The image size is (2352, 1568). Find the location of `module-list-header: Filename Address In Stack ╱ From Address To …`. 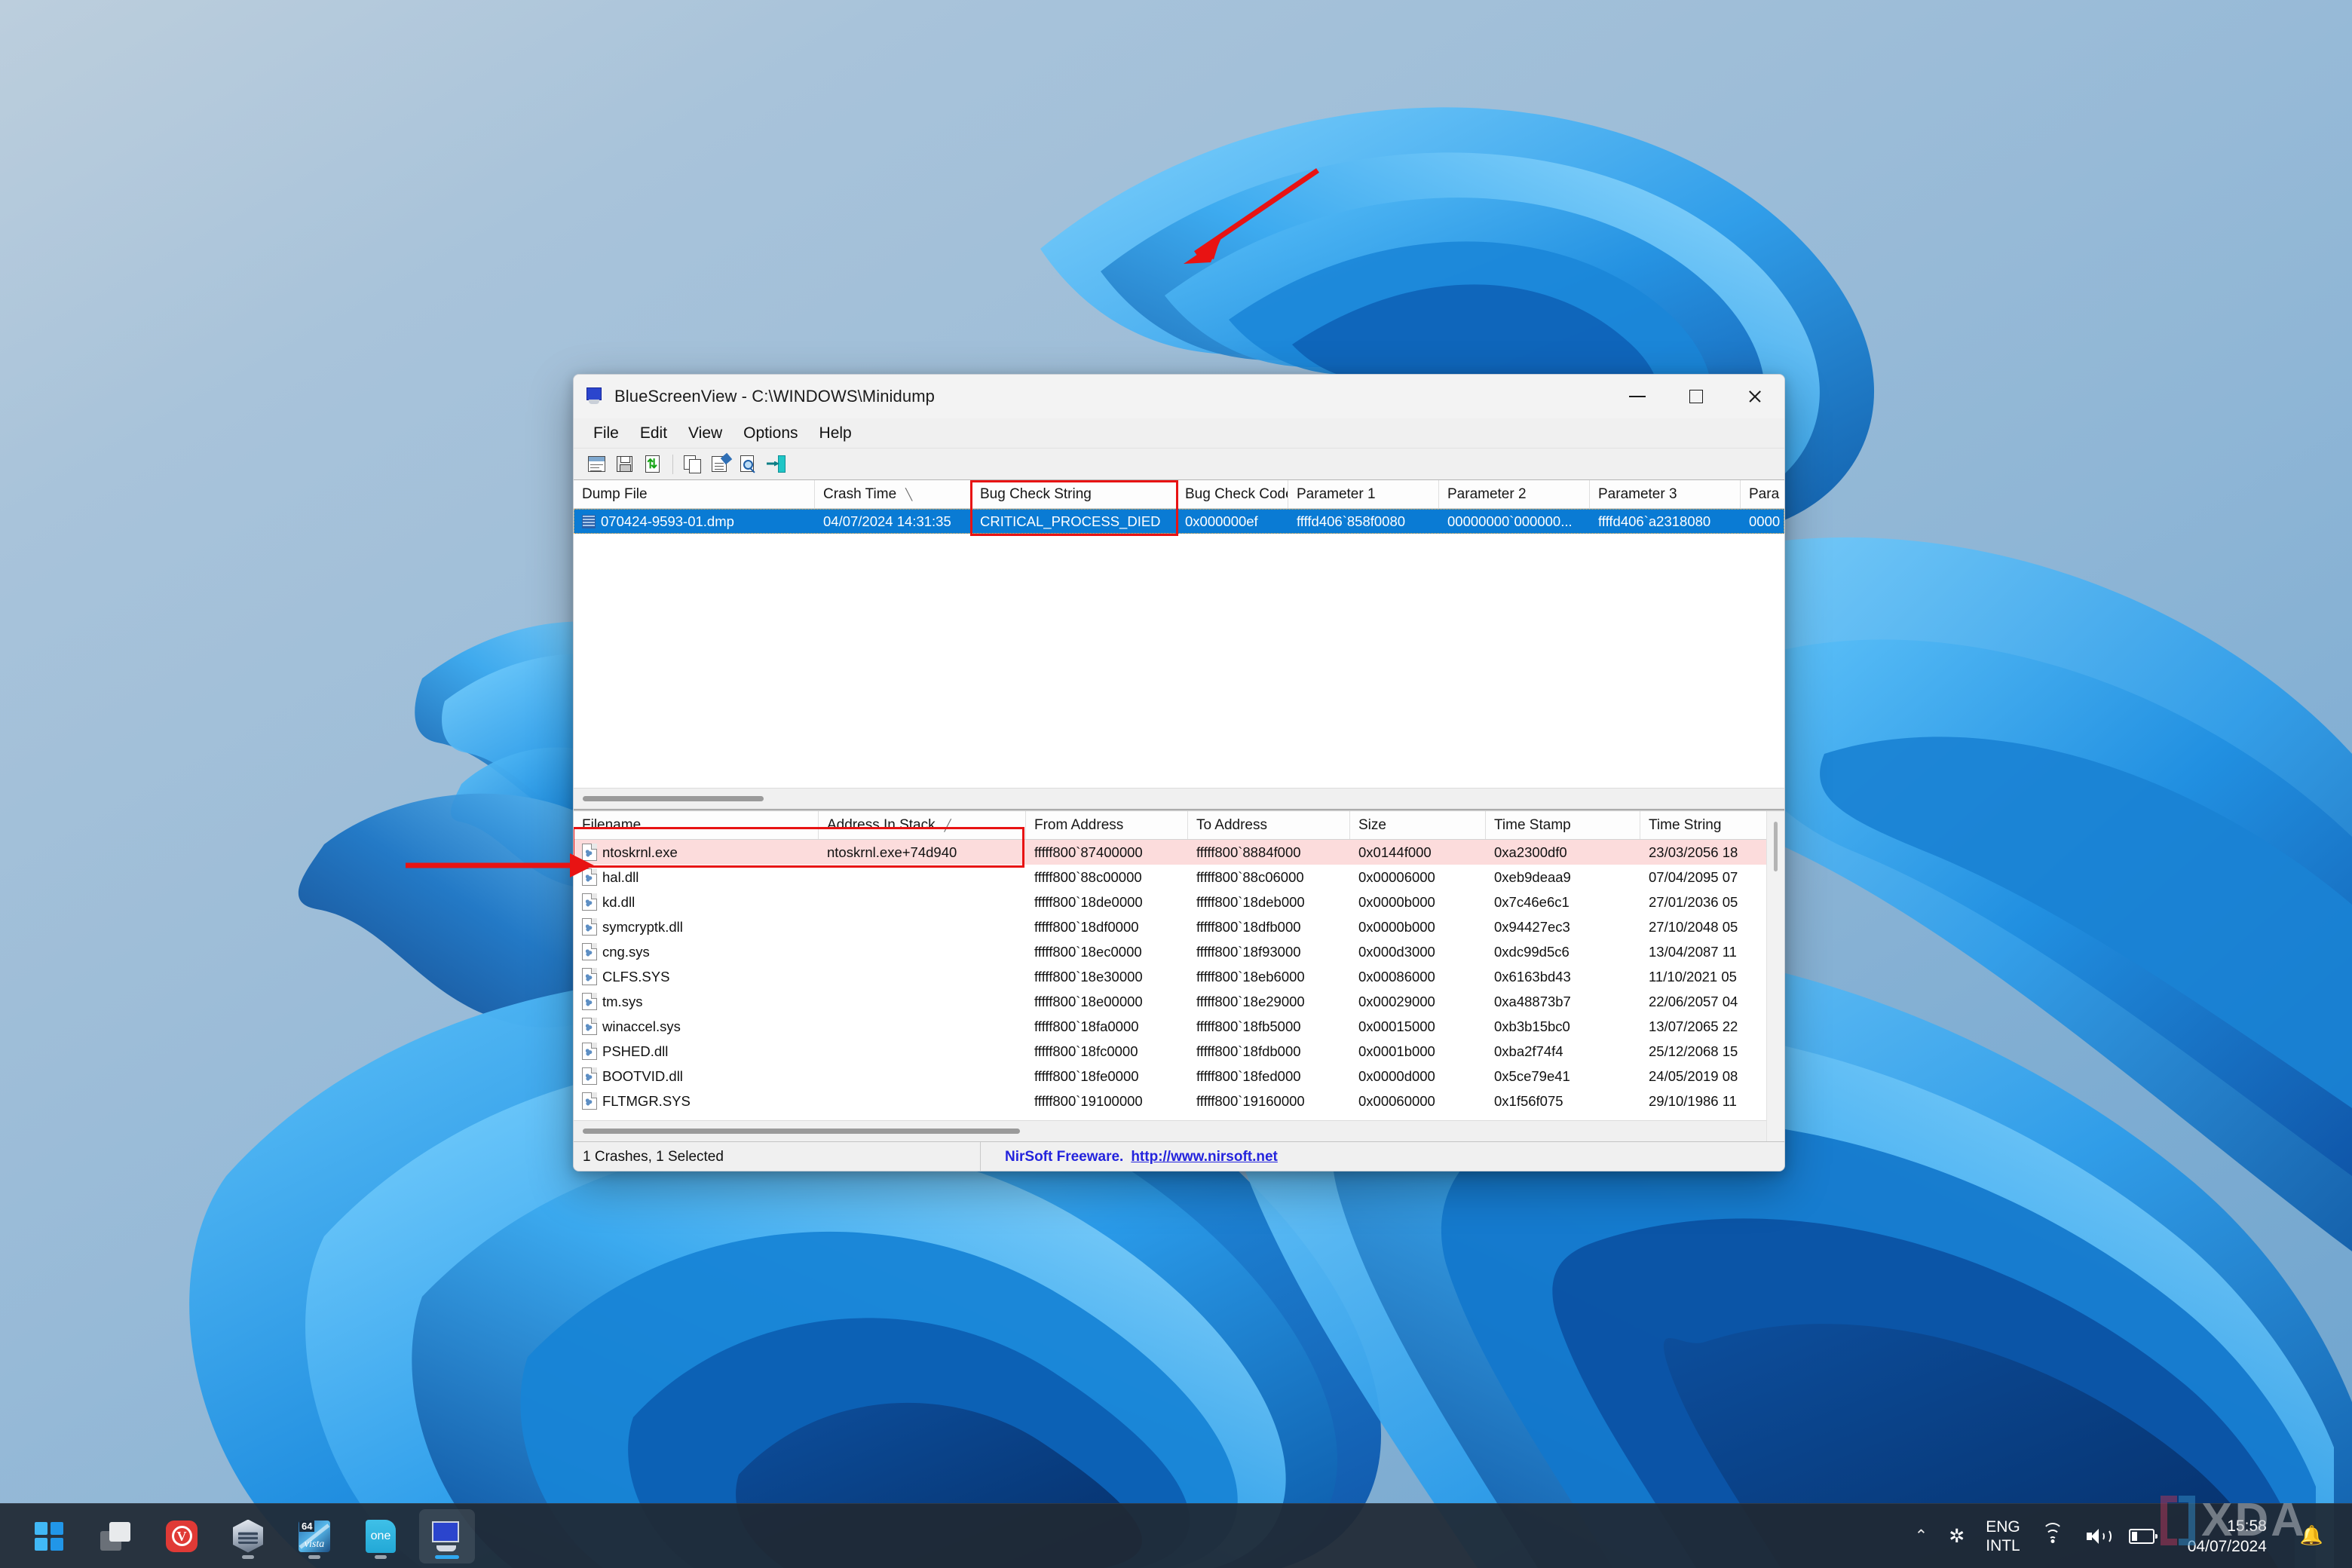

module-list-header: Filename Address In Stack ╱ From Address To … is located at coordinates (1179, 825).